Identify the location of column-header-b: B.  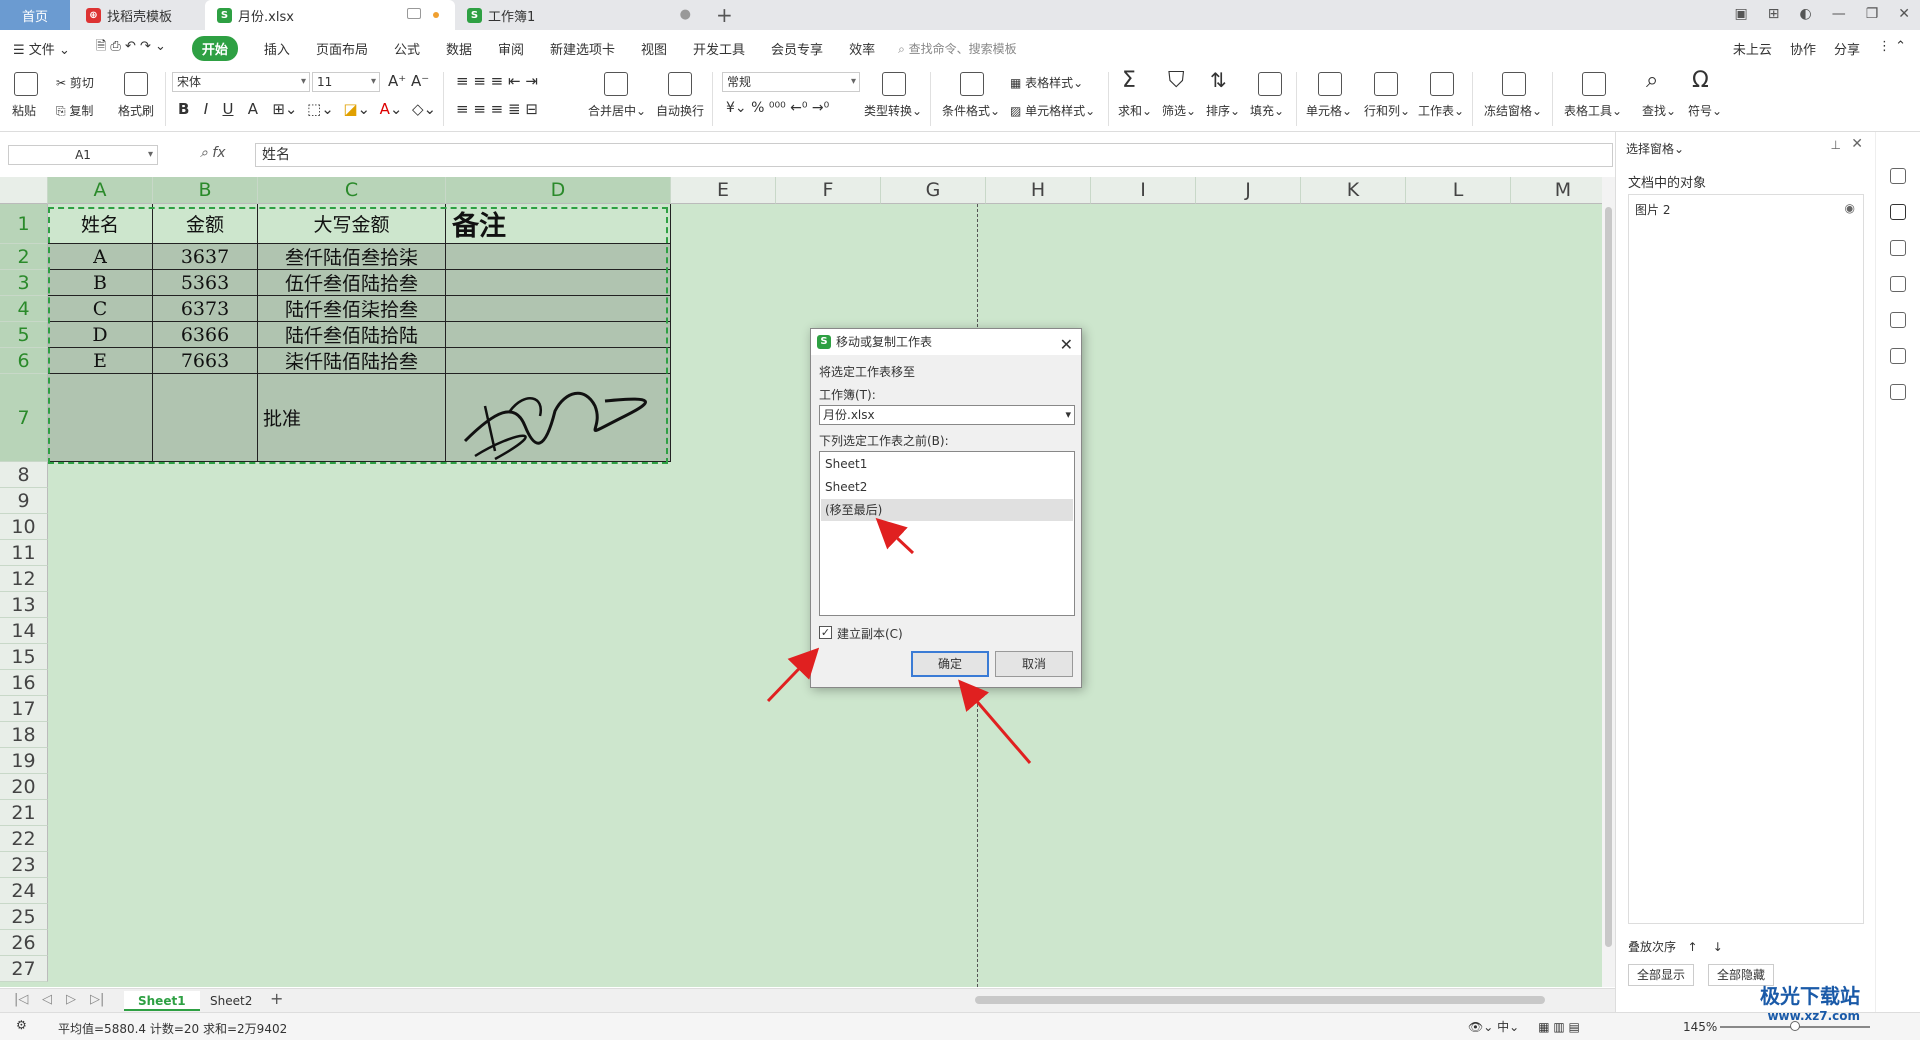
(205, 190).